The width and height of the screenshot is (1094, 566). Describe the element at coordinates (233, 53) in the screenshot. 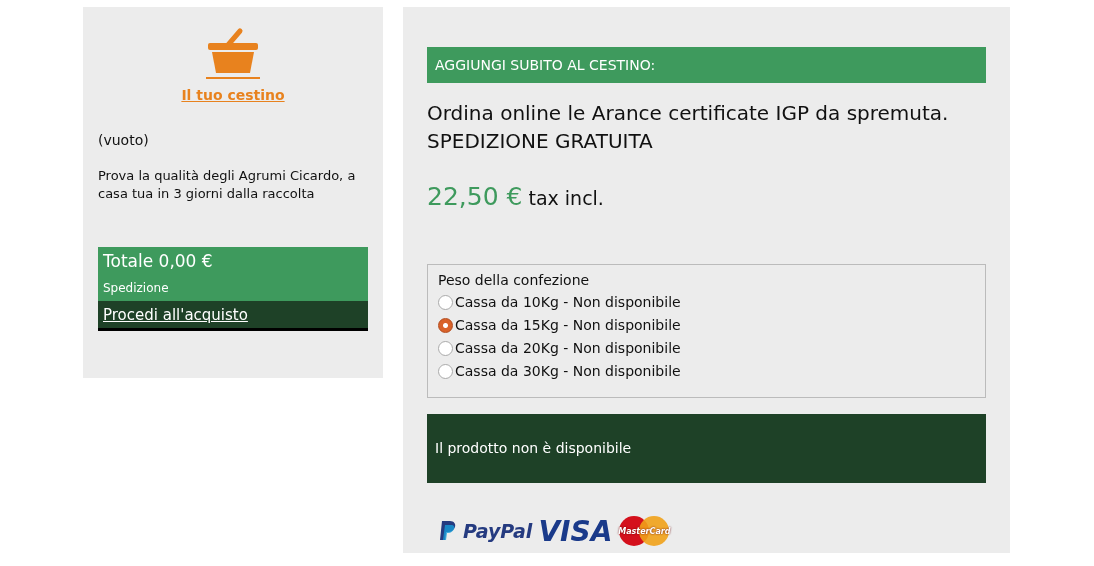

I see `basket-icon` at that location.